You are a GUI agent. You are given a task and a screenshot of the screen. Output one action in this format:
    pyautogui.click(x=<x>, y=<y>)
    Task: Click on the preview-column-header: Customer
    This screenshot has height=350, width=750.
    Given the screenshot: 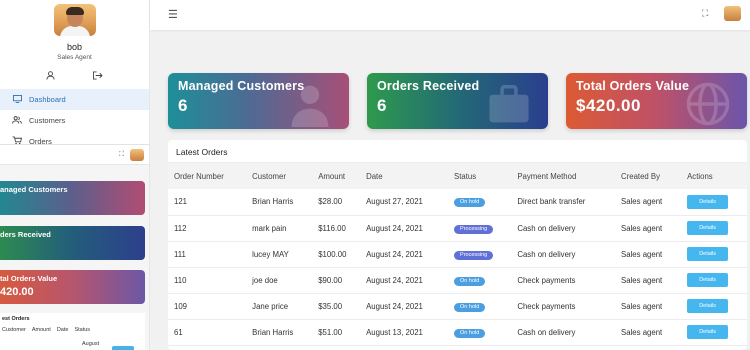 What is the action you would take?
    pyautogui.click(x=14, y=330)
    